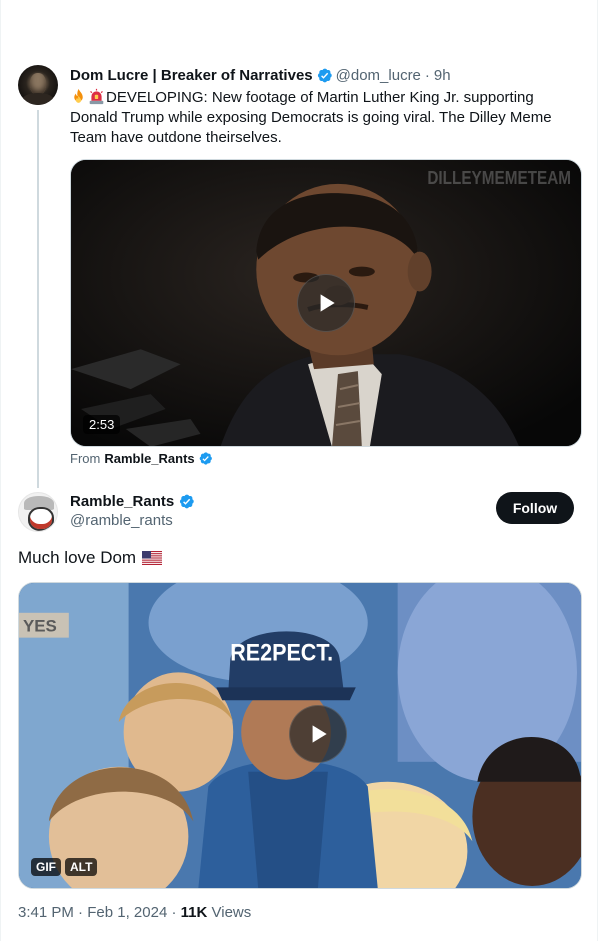 This screenshot has width=598, height=941. Describe the element at coordinates (535, 508) in the screenshot. I see `follow-button: Follow` at that location.